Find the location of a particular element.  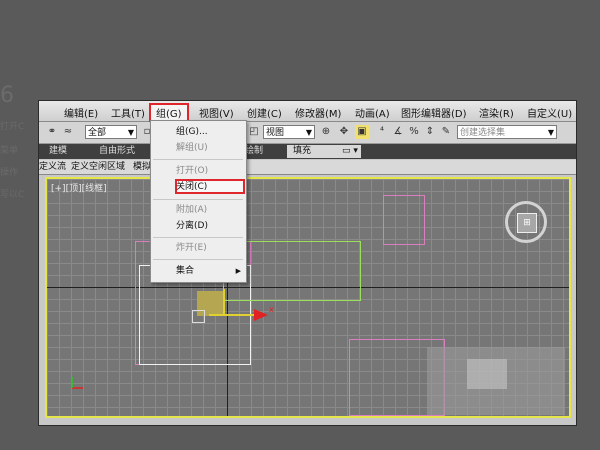

menu-item-open: 打开(O) is located at coordinates (192, 171).